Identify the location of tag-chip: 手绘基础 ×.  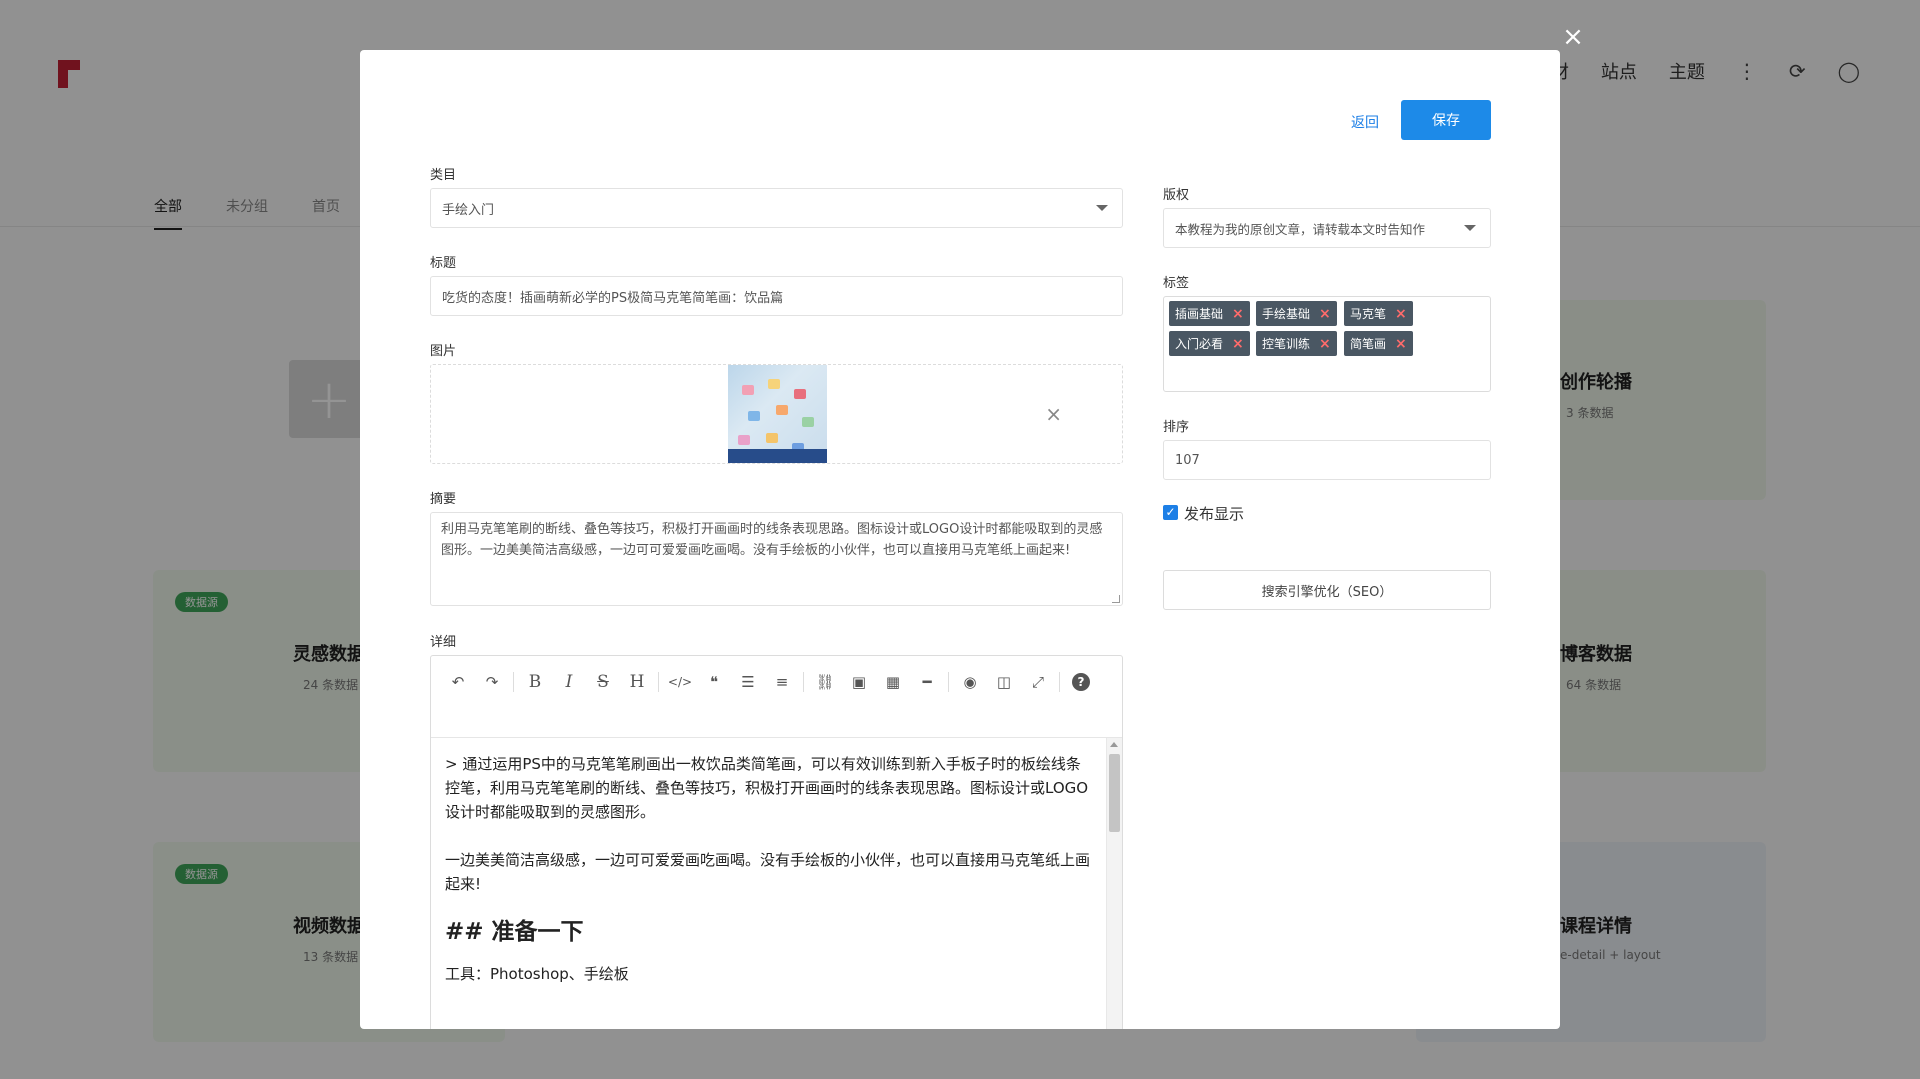
(1296, 313).